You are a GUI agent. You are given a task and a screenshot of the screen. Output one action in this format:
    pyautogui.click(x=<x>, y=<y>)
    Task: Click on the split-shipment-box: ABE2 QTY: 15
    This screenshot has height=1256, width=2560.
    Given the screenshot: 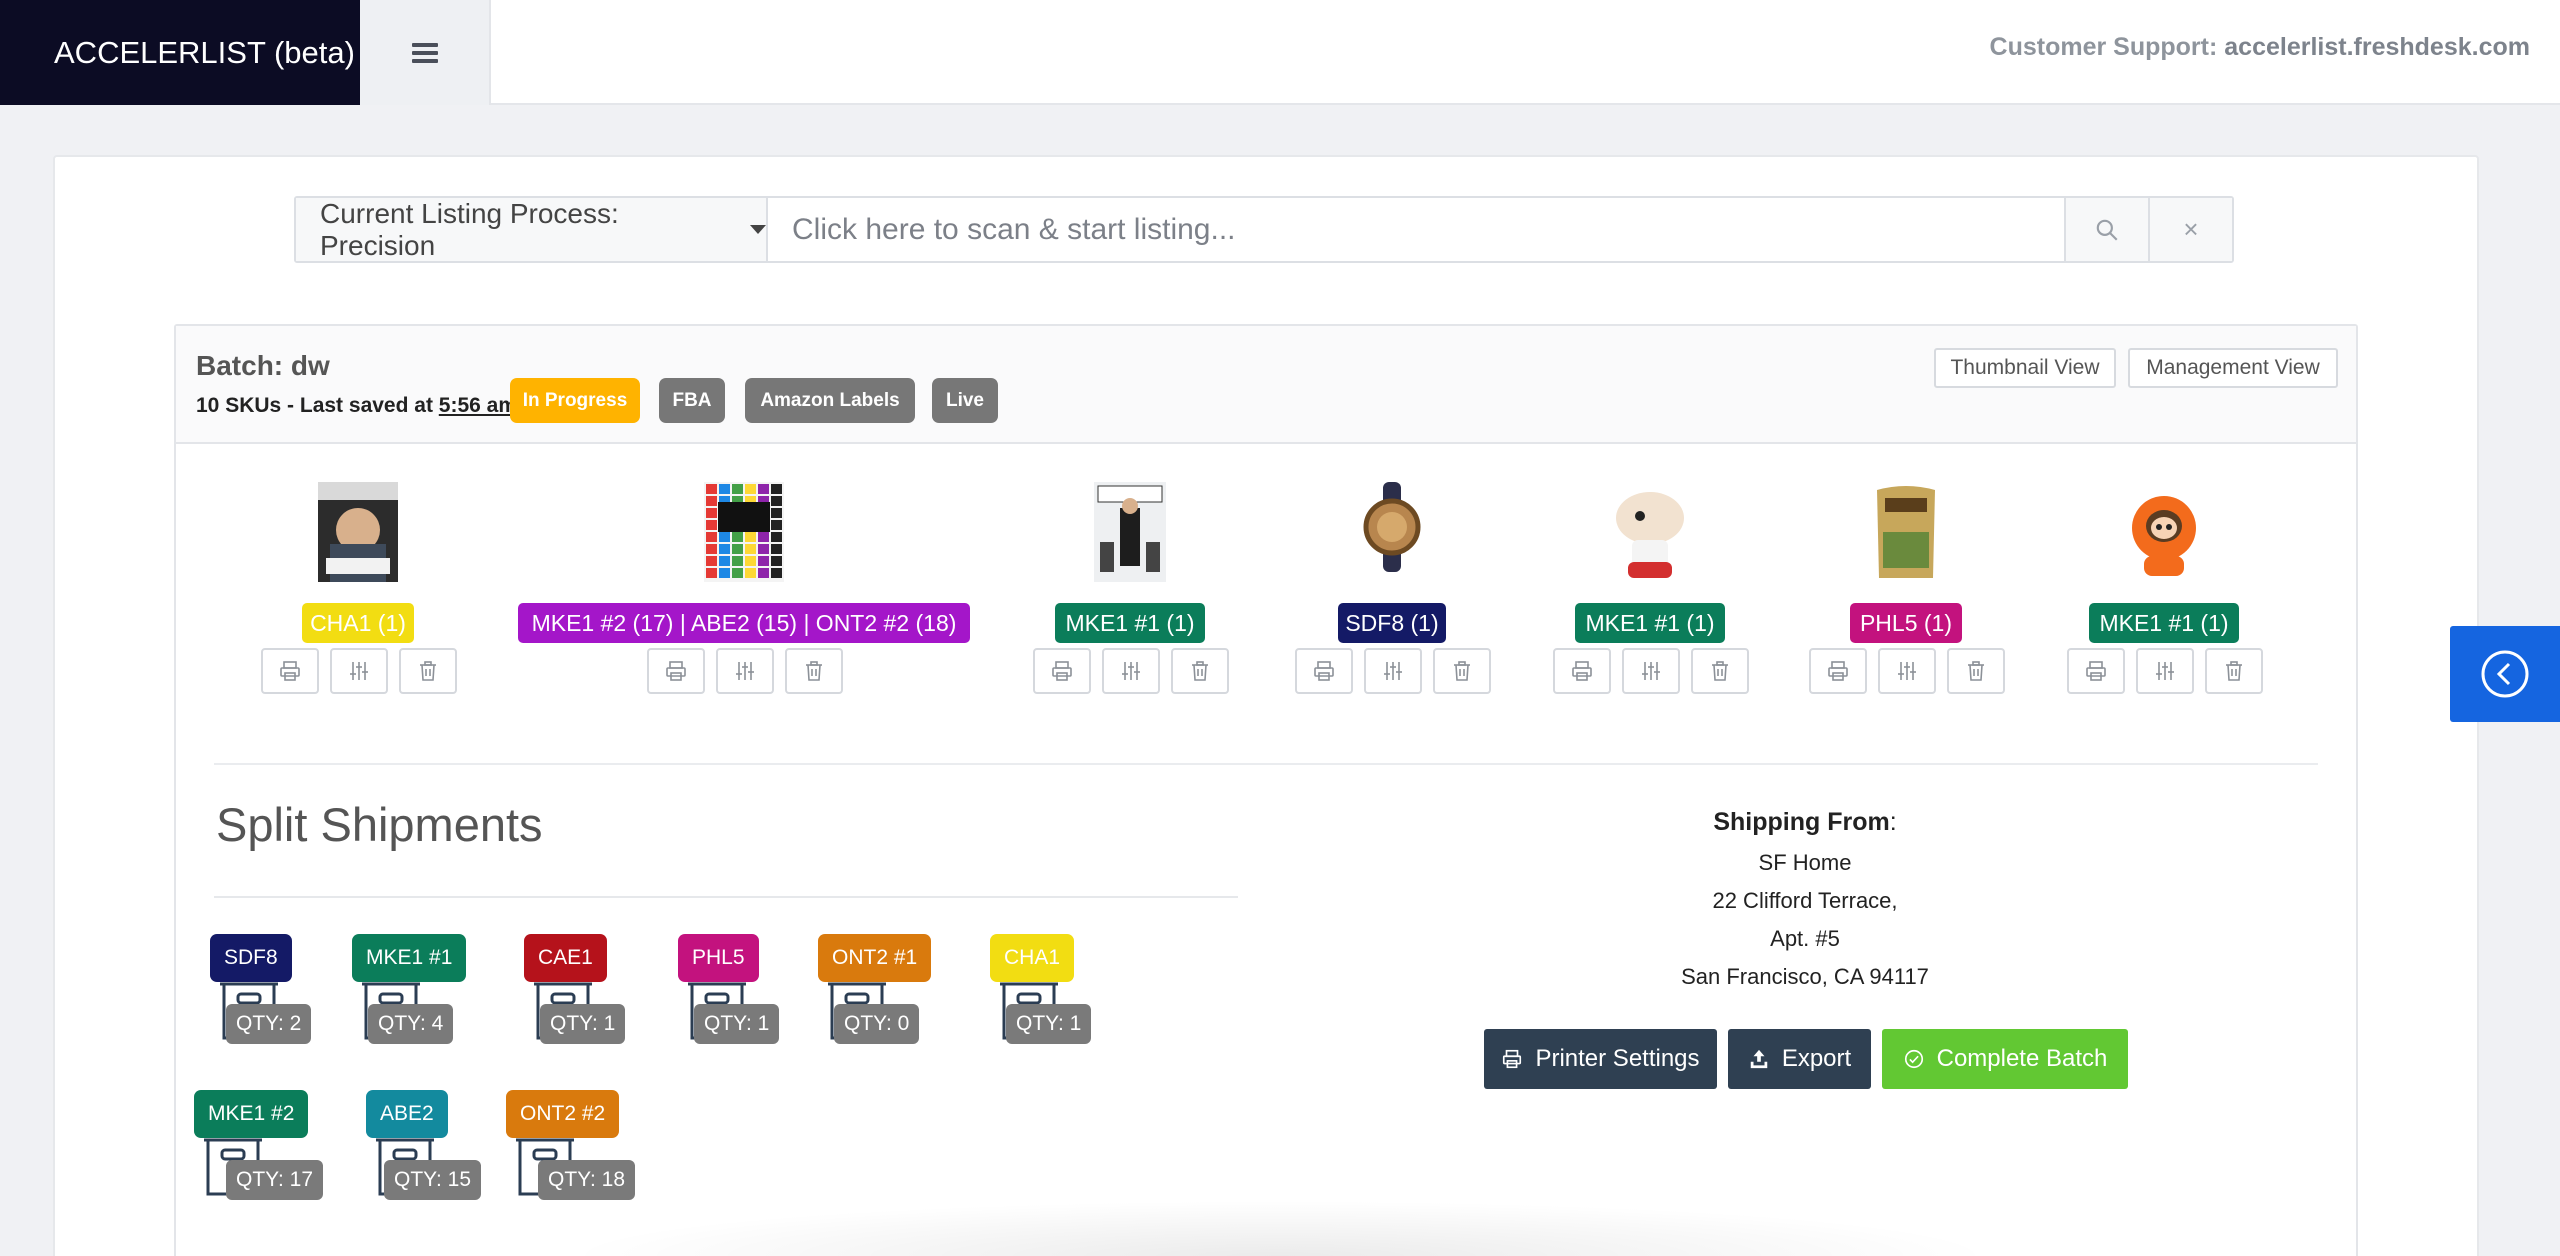 What is the action you would take?
    pyautogui.click(x=426, y=1160)
    